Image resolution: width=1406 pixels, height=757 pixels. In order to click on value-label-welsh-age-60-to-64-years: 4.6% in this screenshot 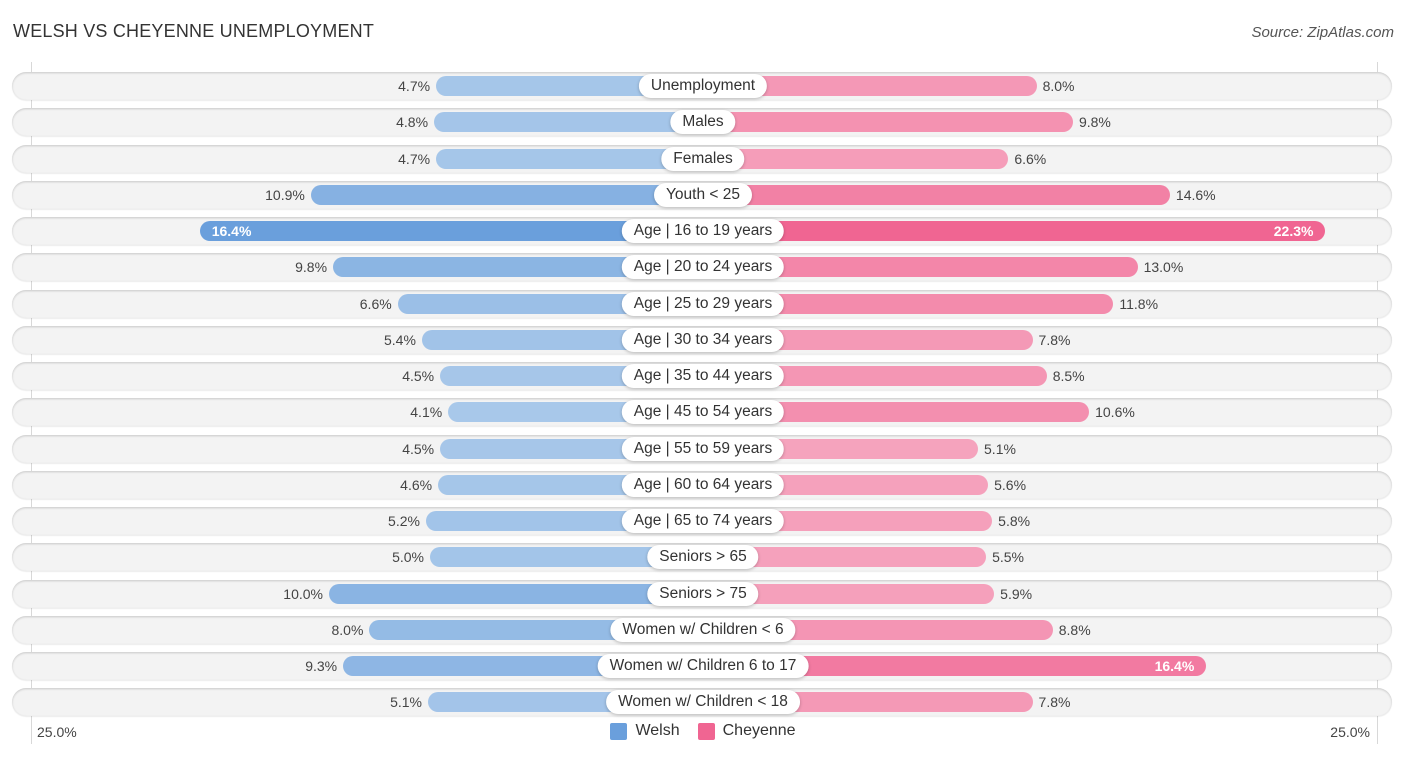, I will do `click(416, 484)`.